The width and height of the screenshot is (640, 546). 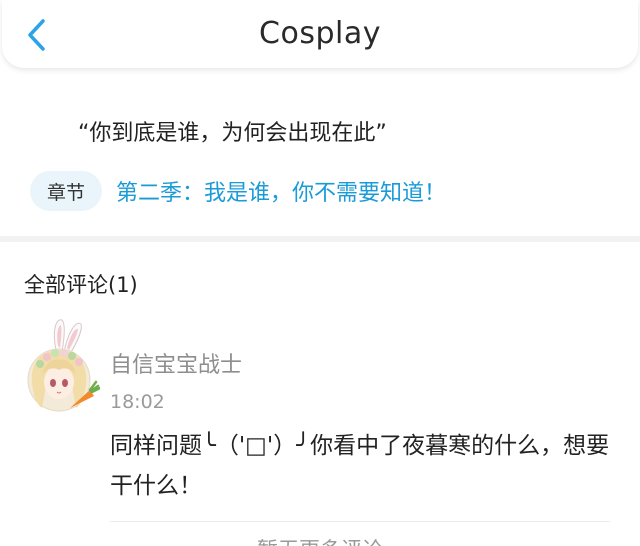 I want to click on top-nav-bar: Cosplay, so click(x=320, y=34).